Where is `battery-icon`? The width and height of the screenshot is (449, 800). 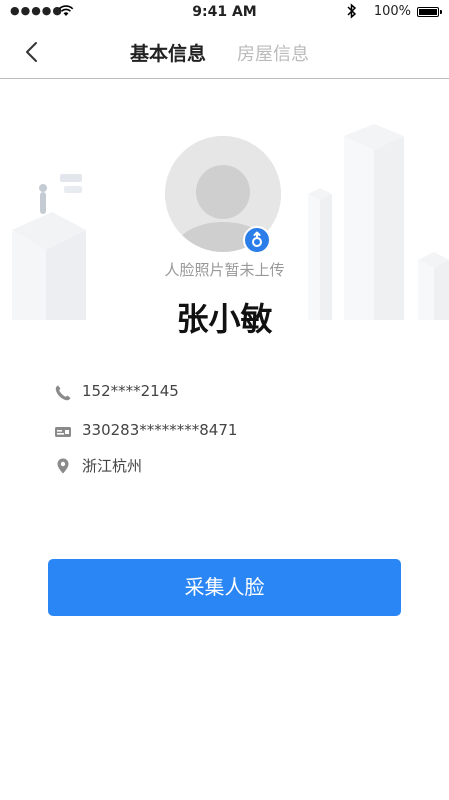
battery-icon is located at coordinates (429, 12).